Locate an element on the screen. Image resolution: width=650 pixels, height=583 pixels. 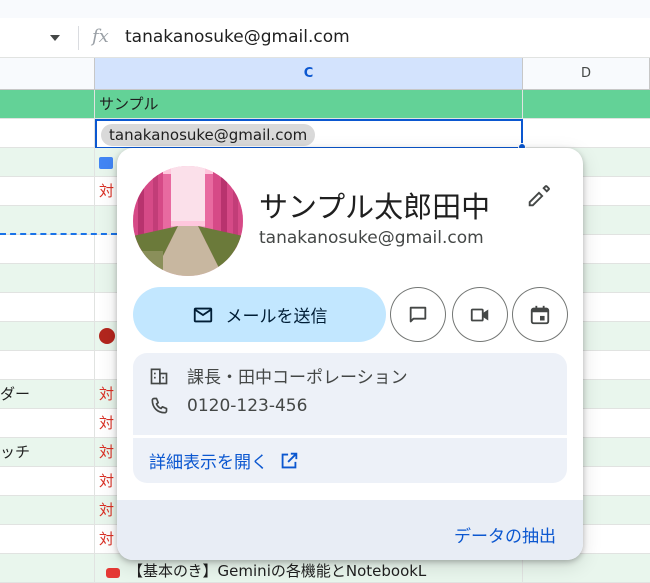
send-mail-label: メールを送信 is located at coordinates (276, 317).